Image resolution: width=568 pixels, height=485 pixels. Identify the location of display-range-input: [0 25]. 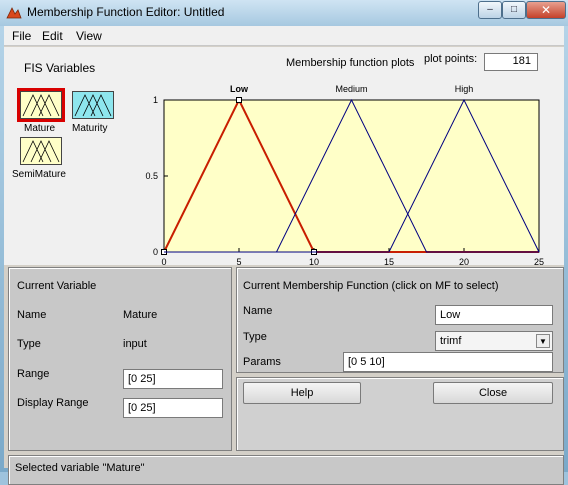
(173, 408).